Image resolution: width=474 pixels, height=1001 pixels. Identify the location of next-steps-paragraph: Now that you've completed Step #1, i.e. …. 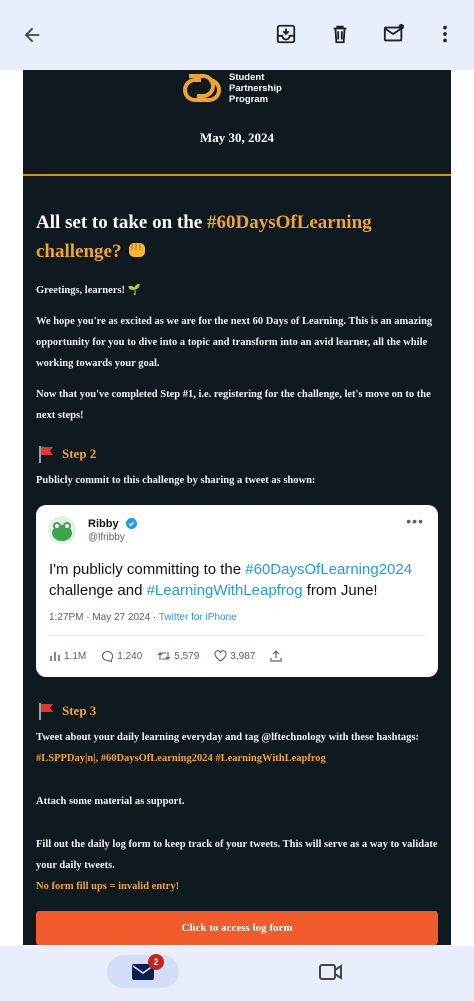
(233, 405).